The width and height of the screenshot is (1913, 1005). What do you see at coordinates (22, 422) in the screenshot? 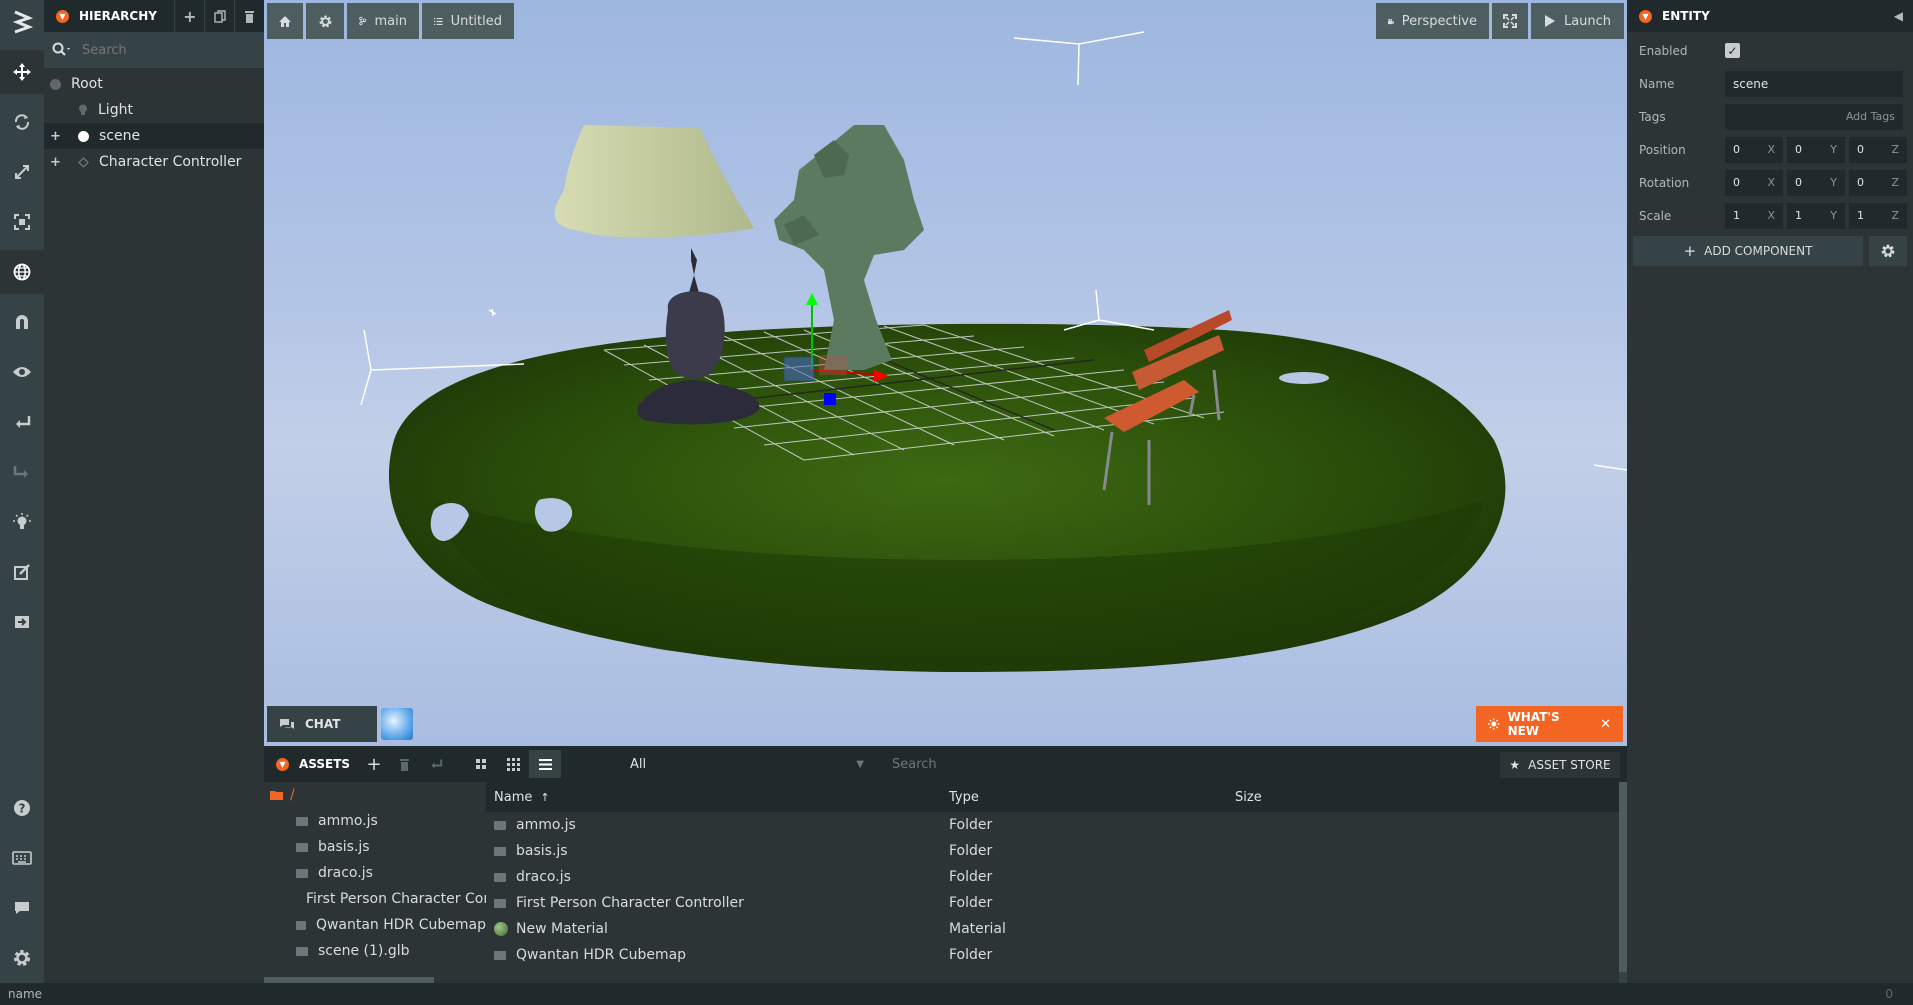
I see `undo-button` at bounding box center [22, 422].